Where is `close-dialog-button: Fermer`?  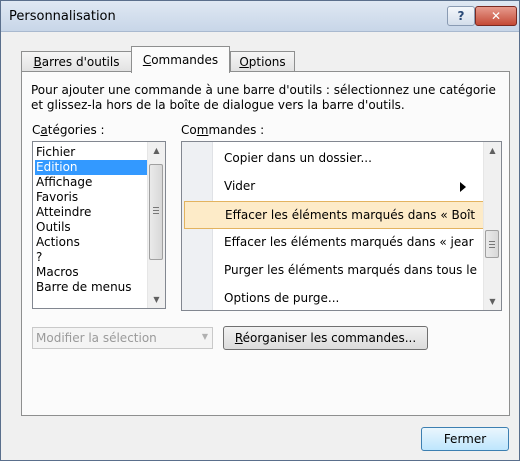 close-dialog-button: Fermer is located at coordinates (465, 439).